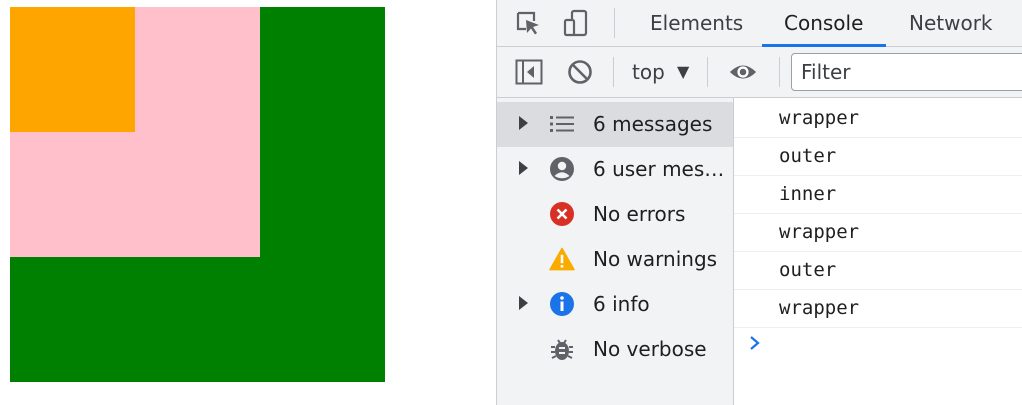  I want to click on sidebar-item-errors: No errors, so click(615, 214).